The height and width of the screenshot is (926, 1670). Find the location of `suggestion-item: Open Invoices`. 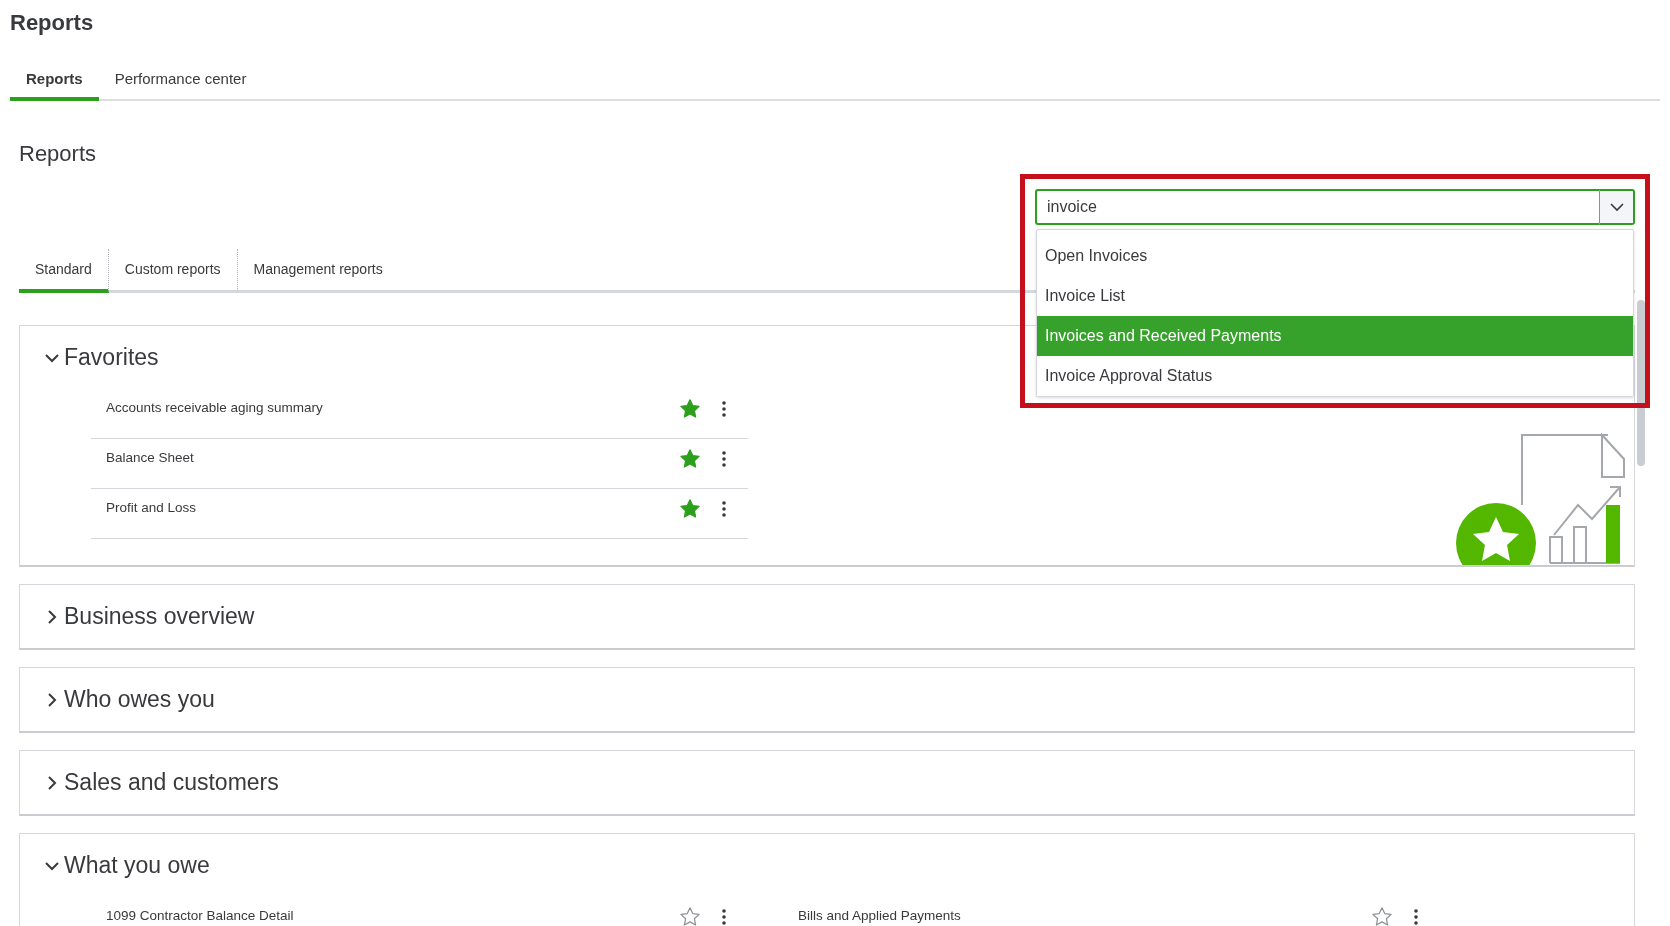

suggestion-item: Open Invoices is located at coordinates (1335, 256).